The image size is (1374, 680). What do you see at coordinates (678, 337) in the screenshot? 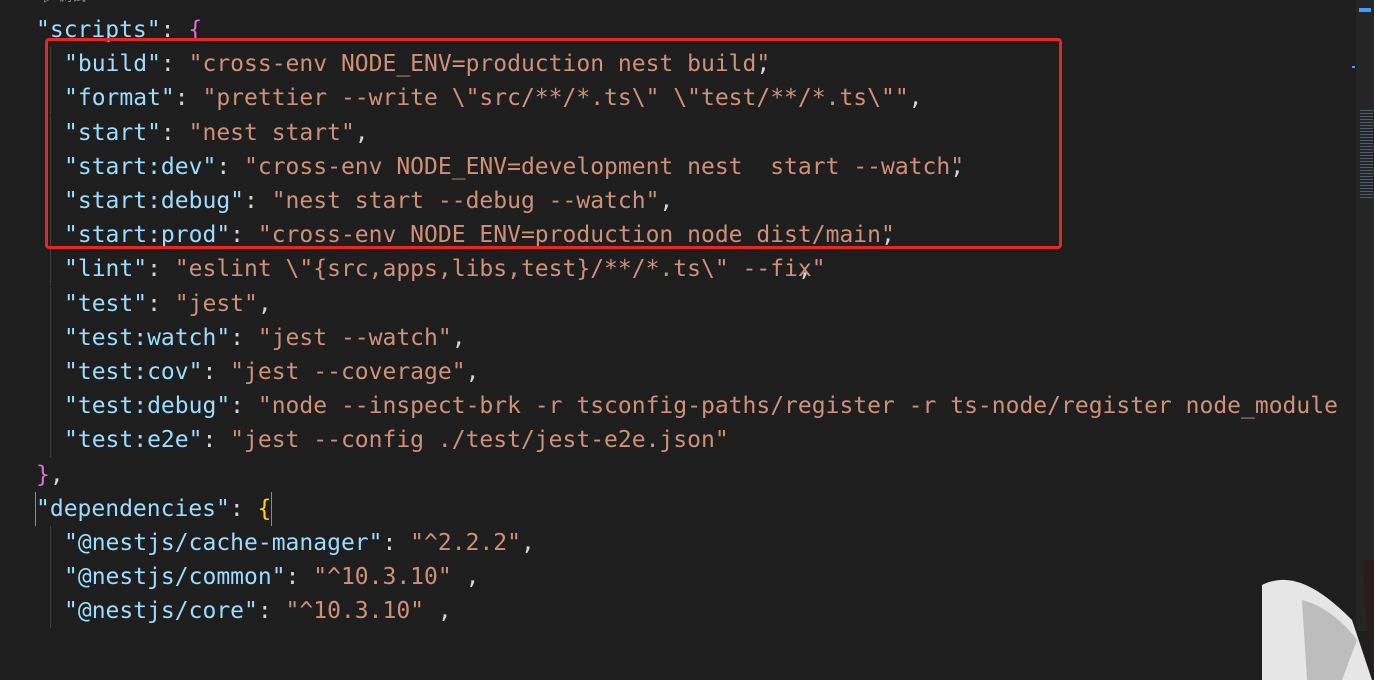
I see `code-line: "test:watch" : "jest --watch" ,` at bounding box center [678, 337].